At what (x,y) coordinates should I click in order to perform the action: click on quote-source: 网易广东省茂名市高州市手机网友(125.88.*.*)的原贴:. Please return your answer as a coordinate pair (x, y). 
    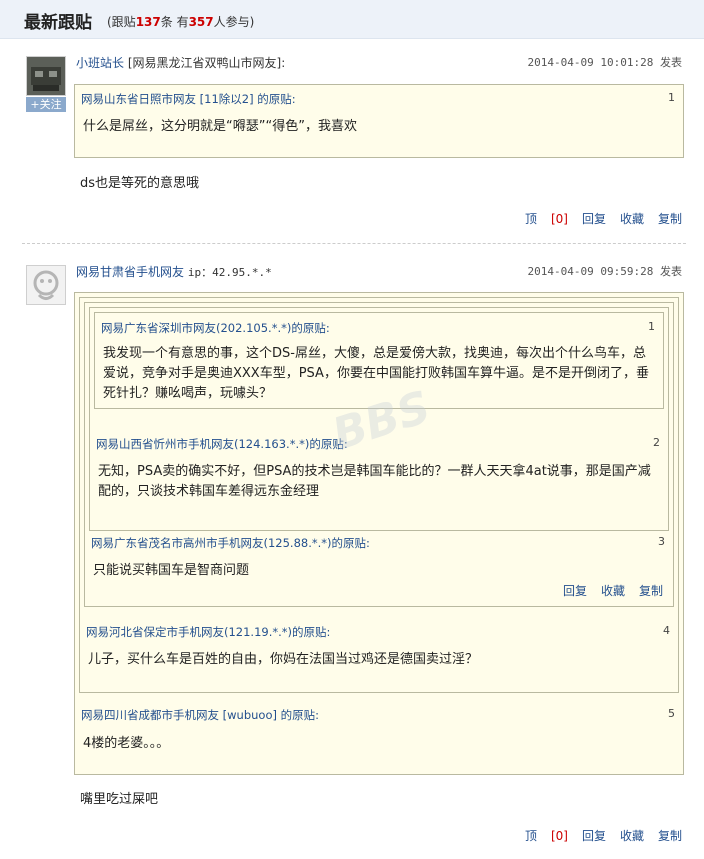
    Looking at the image, I should click on (230, 543).